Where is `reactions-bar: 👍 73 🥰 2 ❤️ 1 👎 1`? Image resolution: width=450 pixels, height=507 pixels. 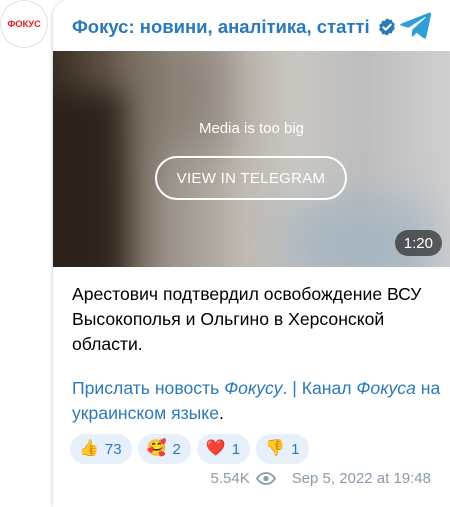 reactions-bar: 👍 73 🥰 2 ❤️ 1 👎 1 is located at coordinates (190, 449).